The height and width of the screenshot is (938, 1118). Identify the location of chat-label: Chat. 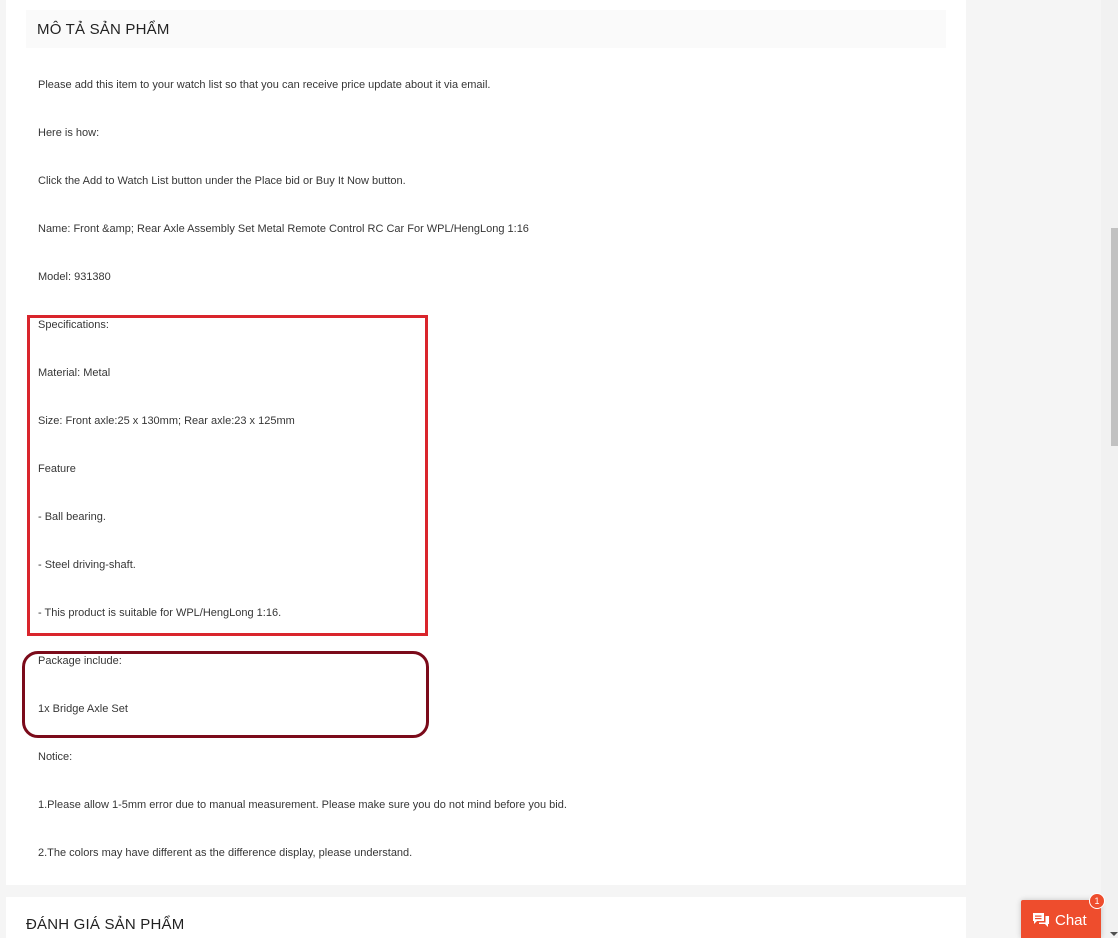
(1071, 920).